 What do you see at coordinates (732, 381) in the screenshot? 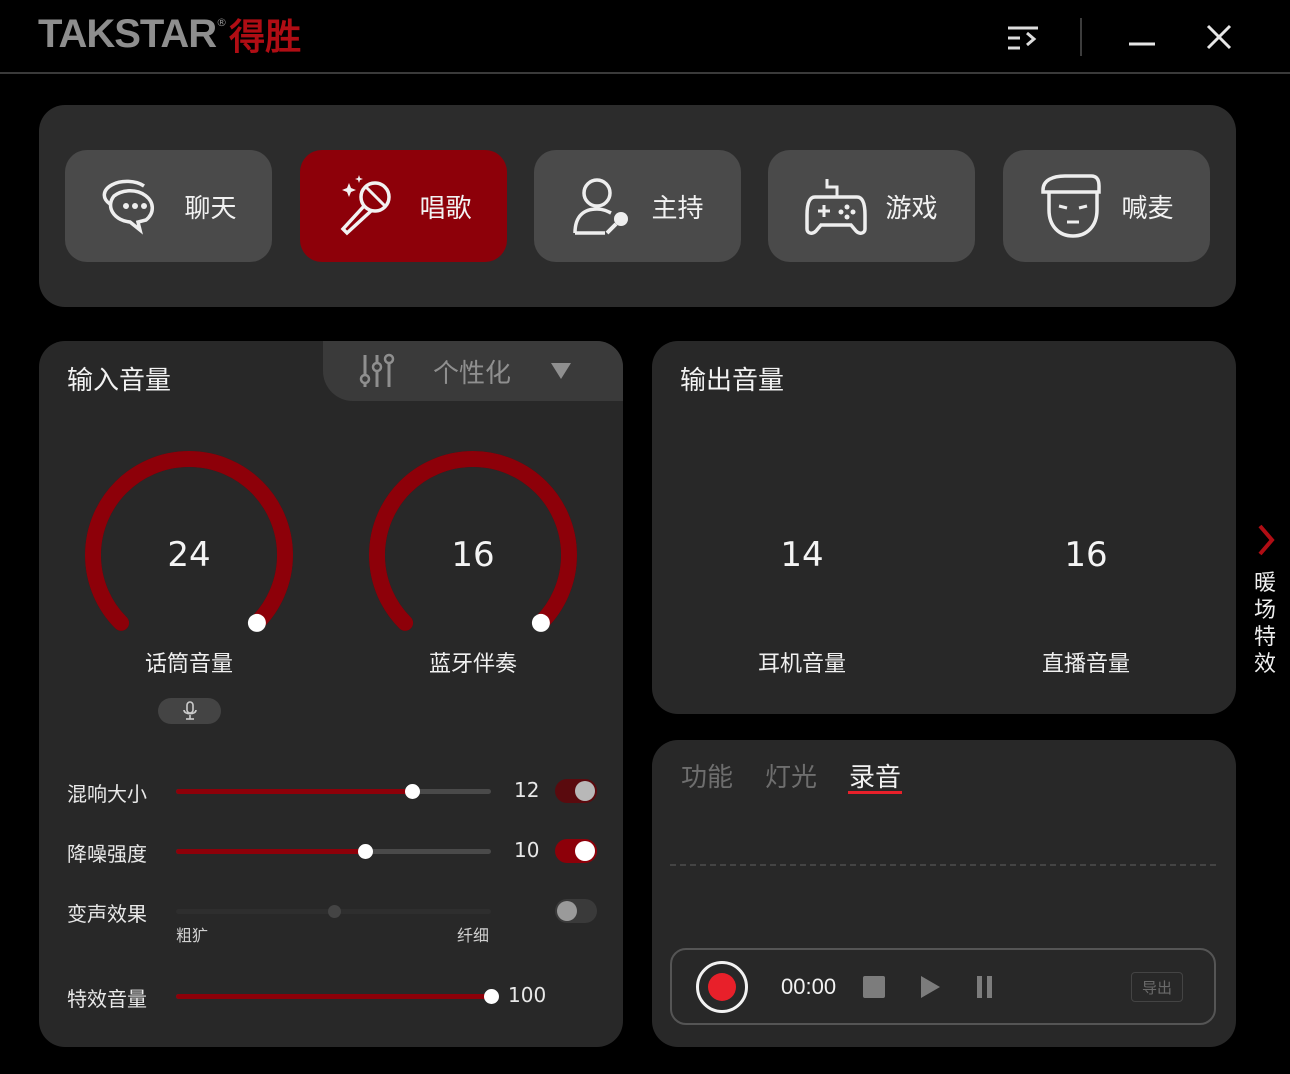
I see `output-volume-title: 输出音量` at bounding box center [732, 381].